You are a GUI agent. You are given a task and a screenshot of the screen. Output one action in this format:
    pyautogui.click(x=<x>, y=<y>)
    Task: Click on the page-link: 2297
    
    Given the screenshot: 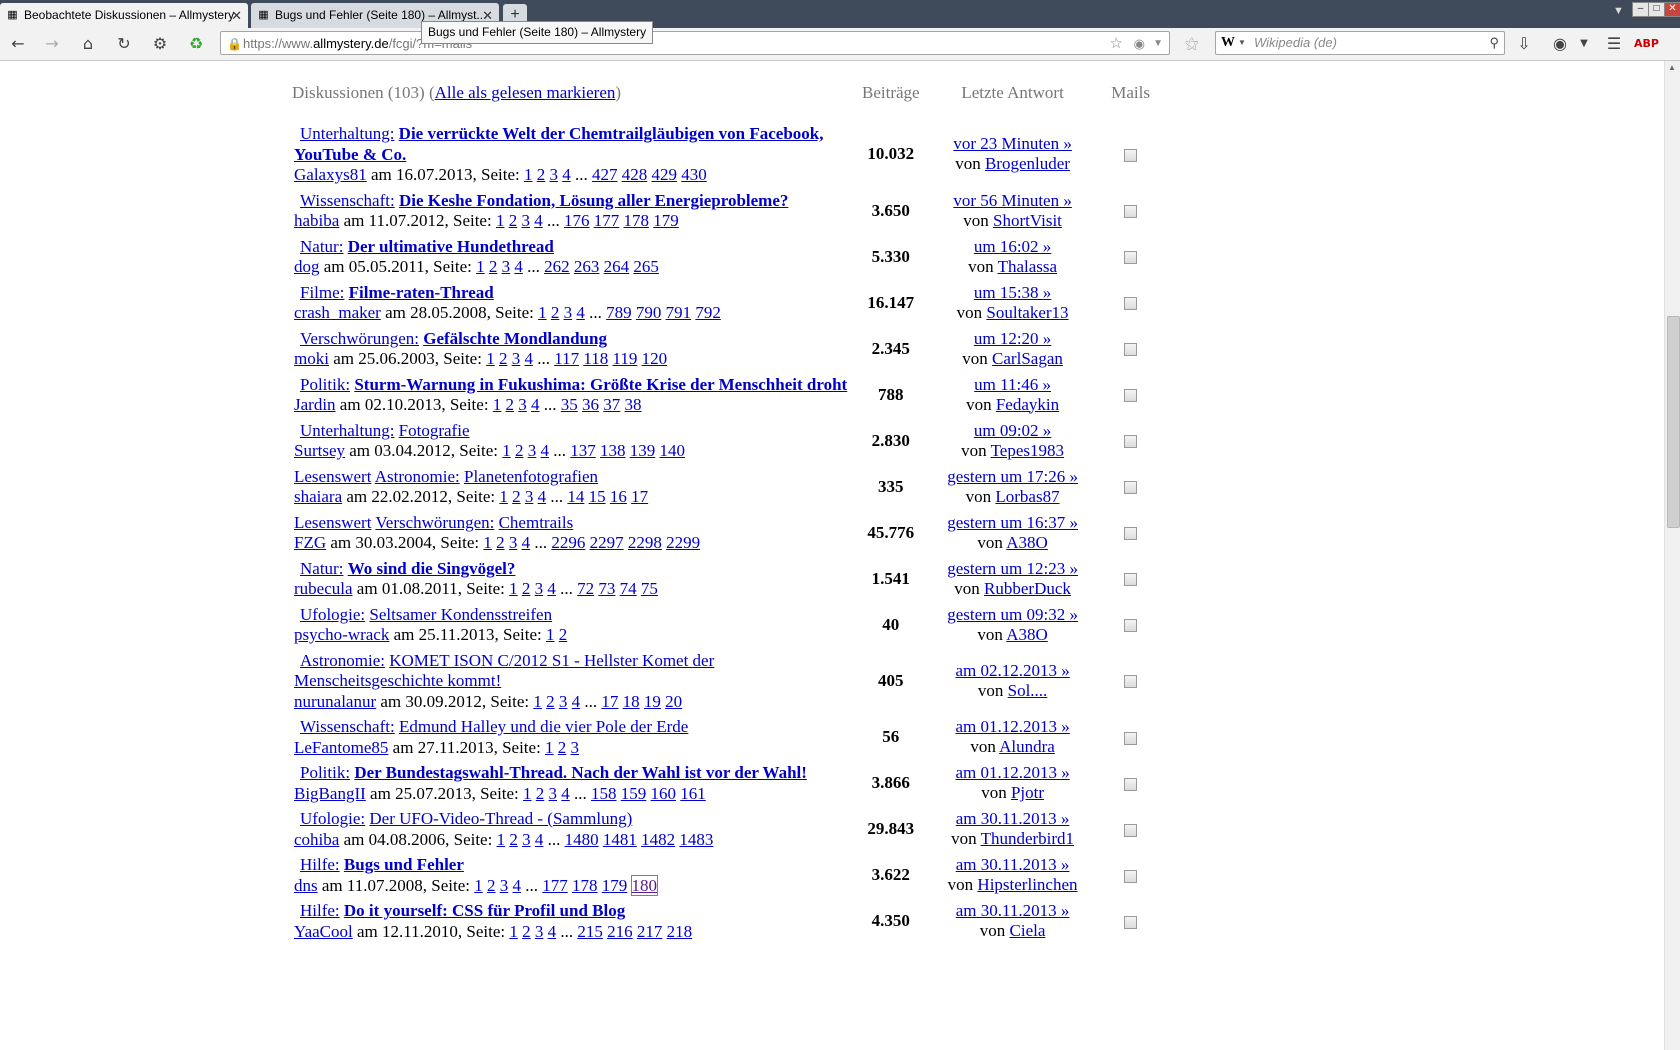 What is the action you would take?
    pyautogui.click(x=607, y=542)
    